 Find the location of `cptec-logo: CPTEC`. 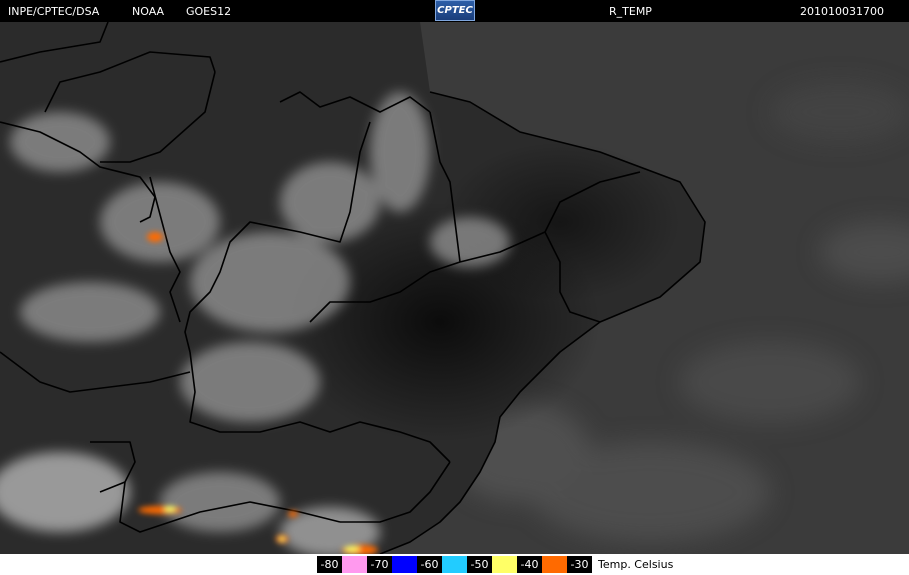

cptec-logo: CPTEC is located at coordinates (455, 10).